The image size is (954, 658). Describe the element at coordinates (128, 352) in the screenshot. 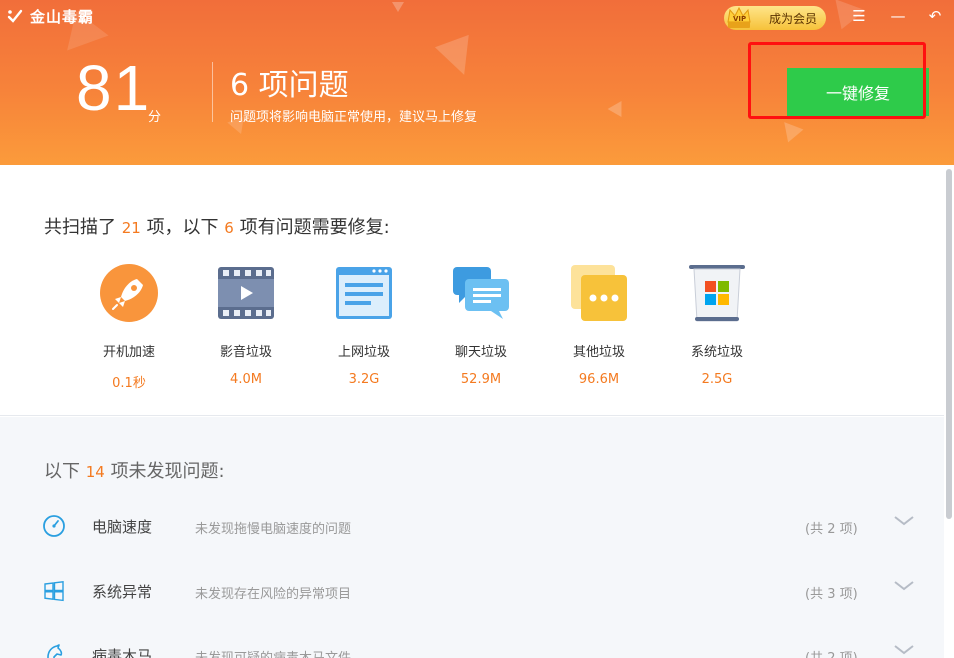

I see `problem-item-name: 开机加速` at that location.